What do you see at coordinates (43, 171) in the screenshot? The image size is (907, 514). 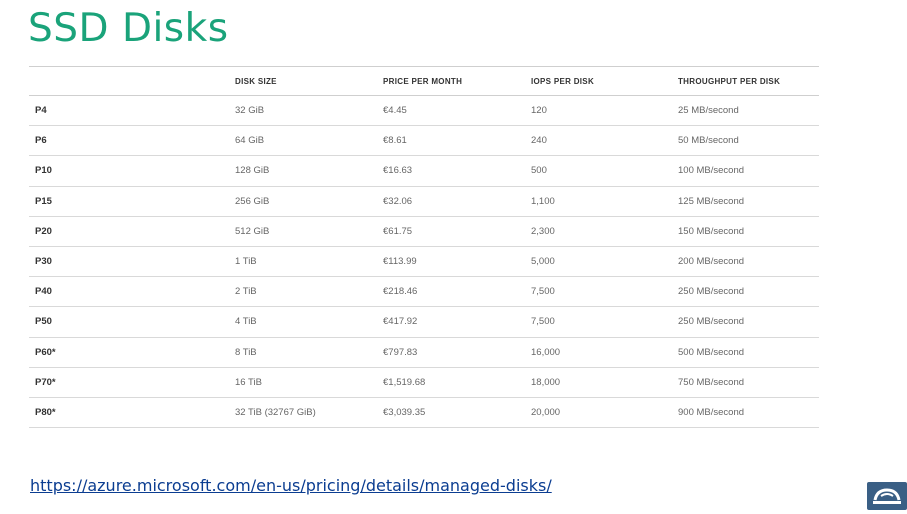 I see `cell-tier: P10` at bounding box center [43, 171].